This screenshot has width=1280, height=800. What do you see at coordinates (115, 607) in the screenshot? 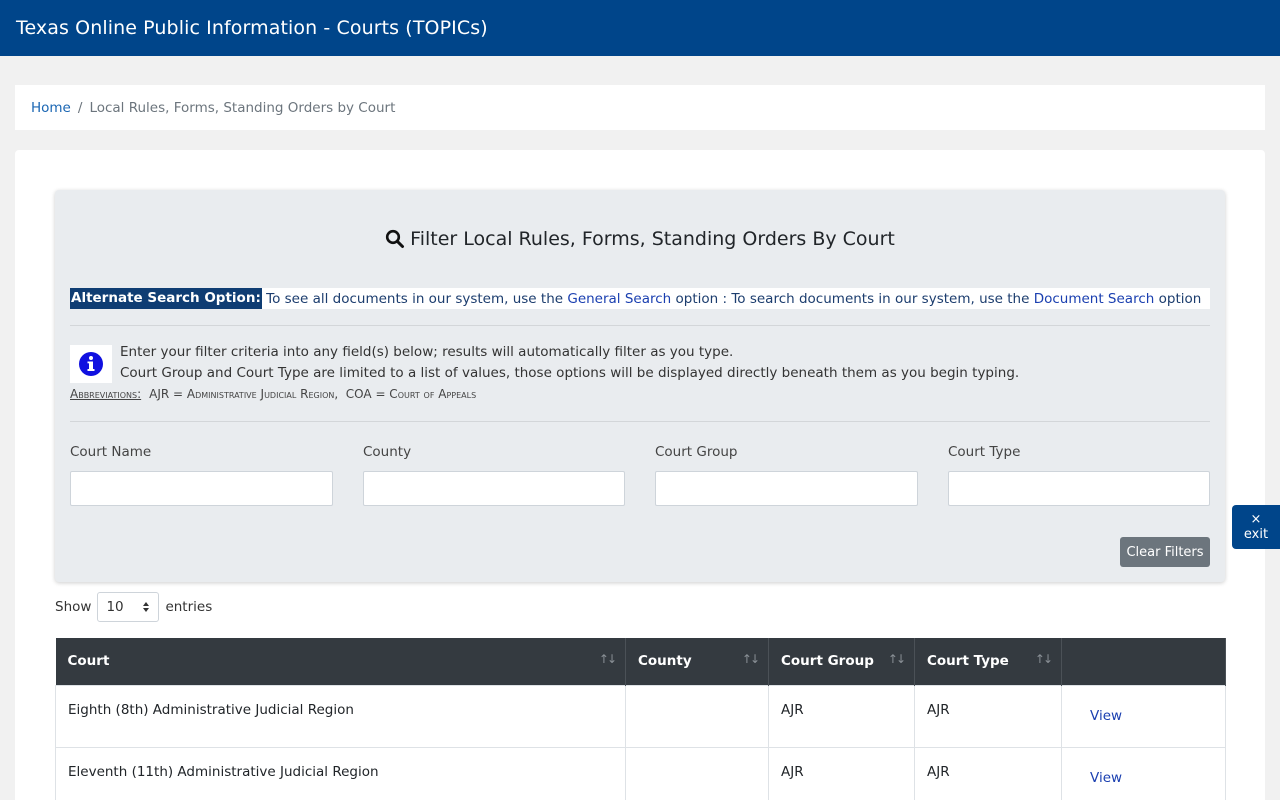
I see `entries-select-value: 10` at bounding box center [115, 607].